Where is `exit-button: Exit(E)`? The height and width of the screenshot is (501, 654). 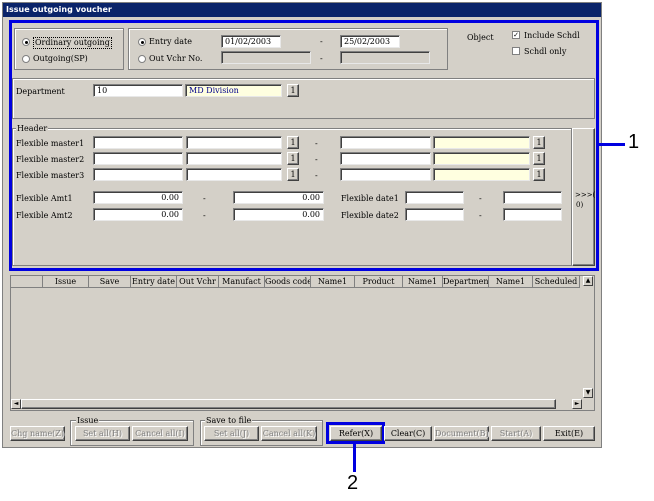
exit-button: Exit(E) is located at coordinates (569, 433).